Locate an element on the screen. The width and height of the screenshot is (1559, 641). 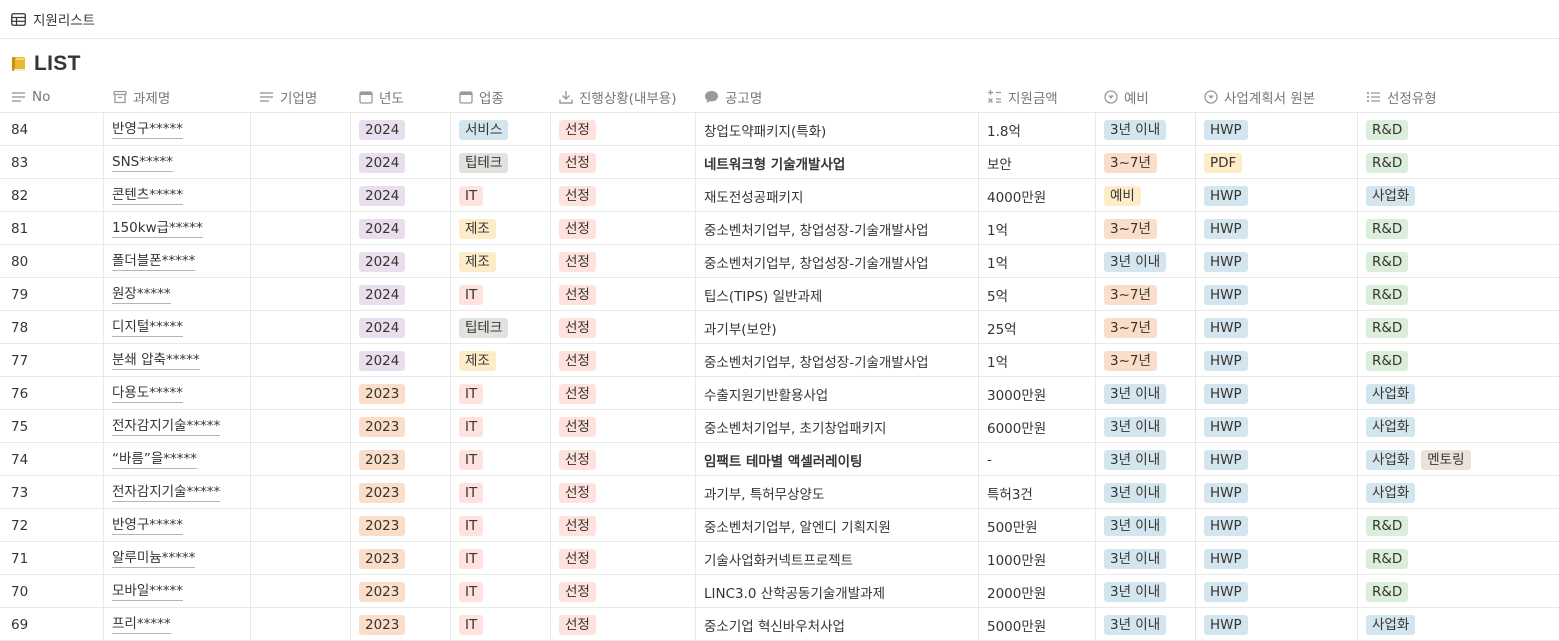
cell-no: 73 is located at coordinates (51, 492).